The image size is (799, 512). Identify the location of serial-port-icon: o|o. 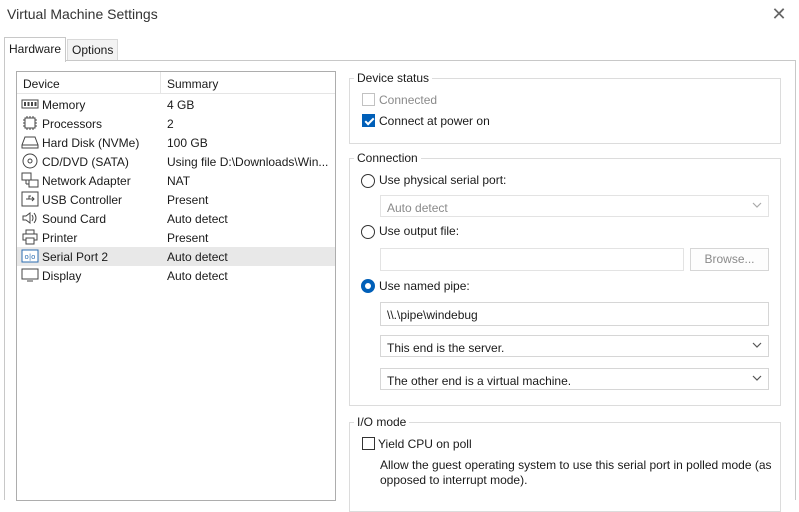
(30, 256).